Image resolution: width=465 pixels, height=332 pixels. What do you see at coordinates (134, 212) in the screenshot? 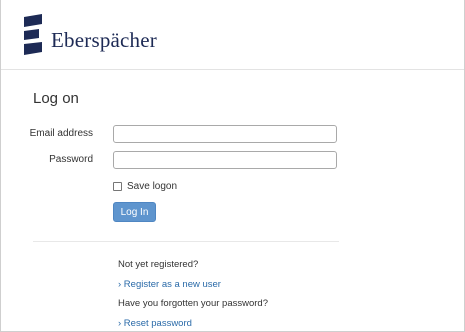
I see `login-button: Log In` at bounding box center [134, 212].